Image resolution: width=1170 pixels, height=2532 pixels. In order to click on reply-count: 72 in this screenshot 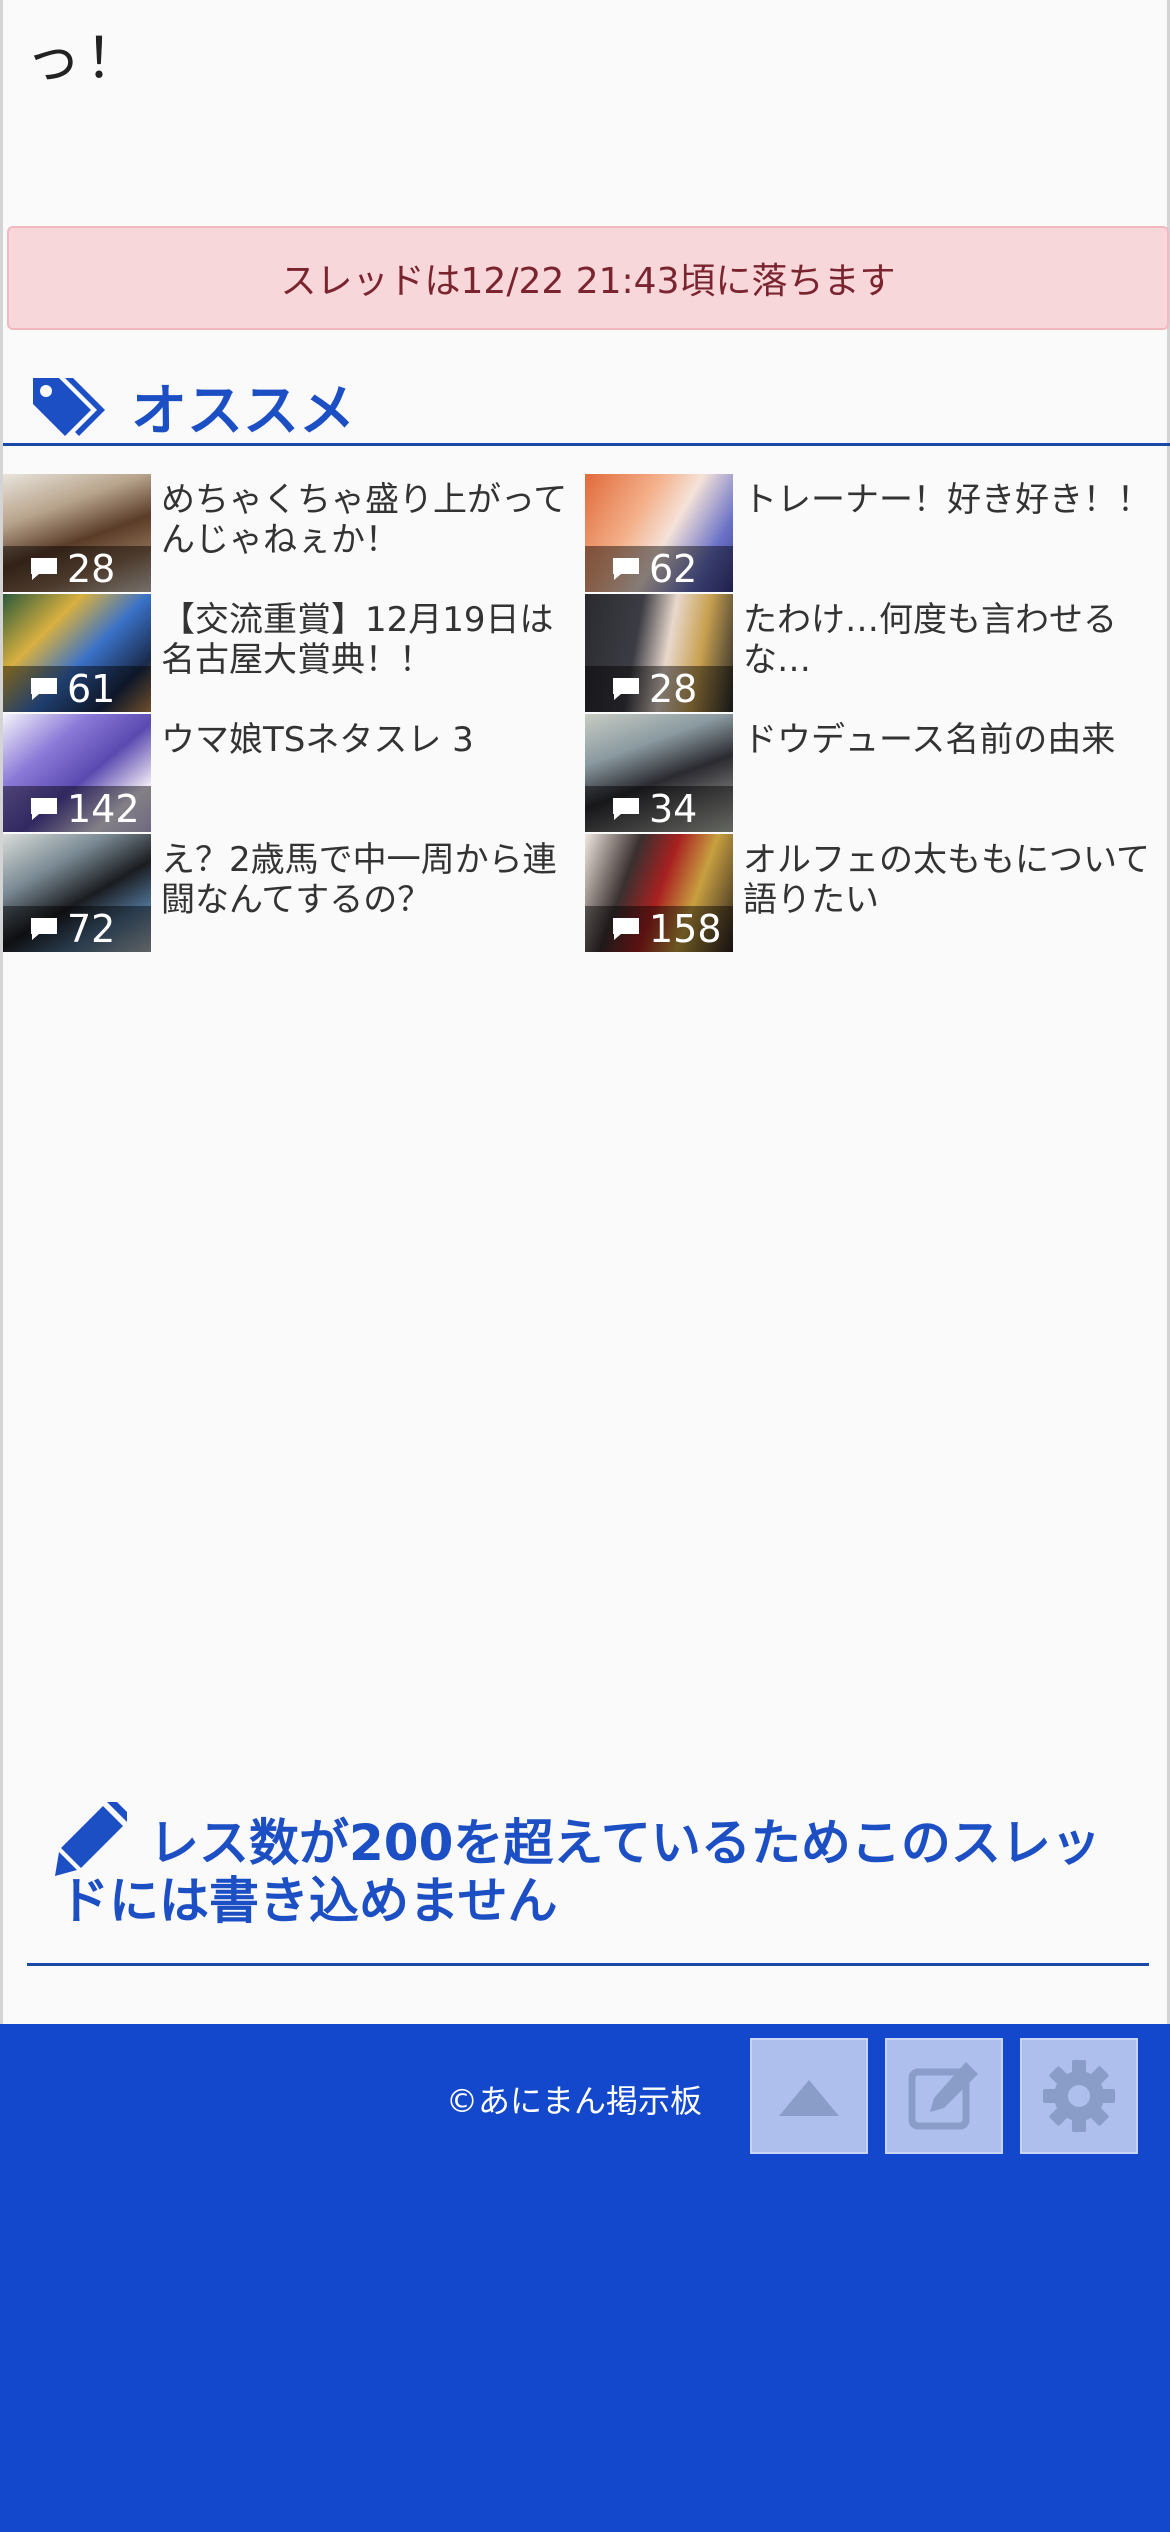, I will do `click(91, 929)`.